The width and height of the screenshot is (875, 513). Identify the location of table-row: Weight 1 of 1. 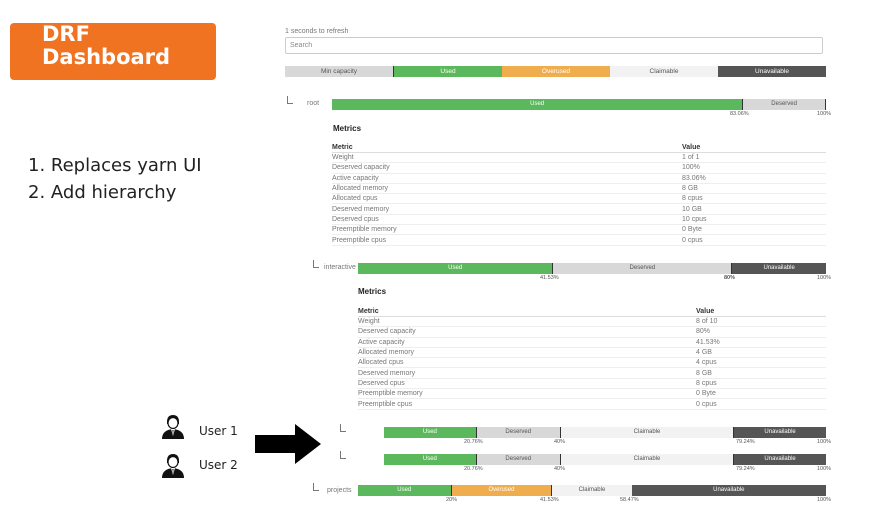
(579, 158).